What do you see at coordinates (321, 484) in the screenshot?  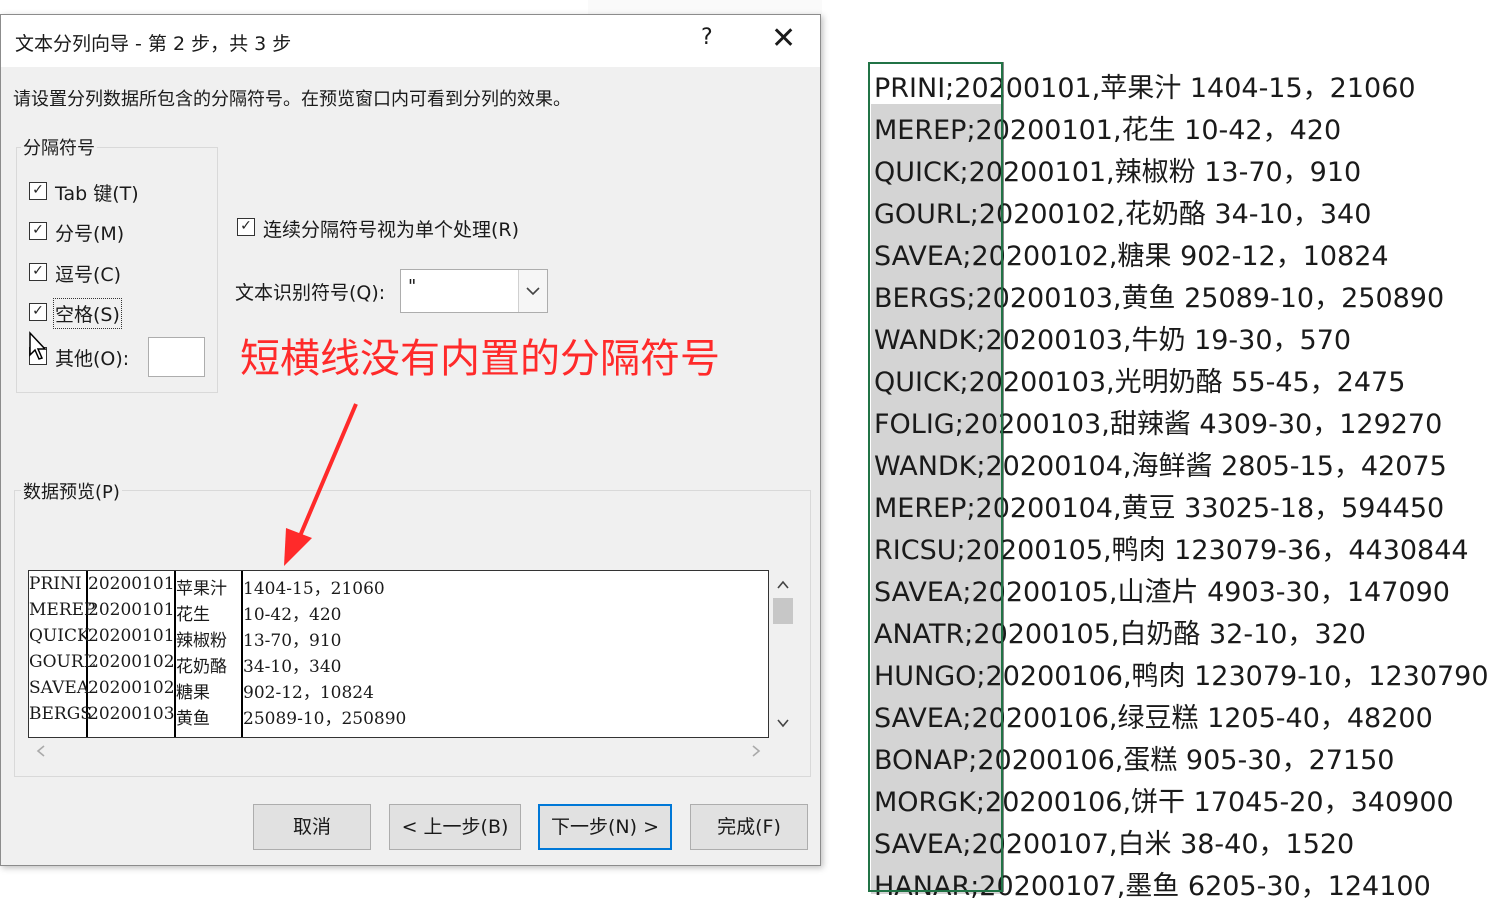 I see `annotation-arrow-icon` at bounding box center [321, 484].